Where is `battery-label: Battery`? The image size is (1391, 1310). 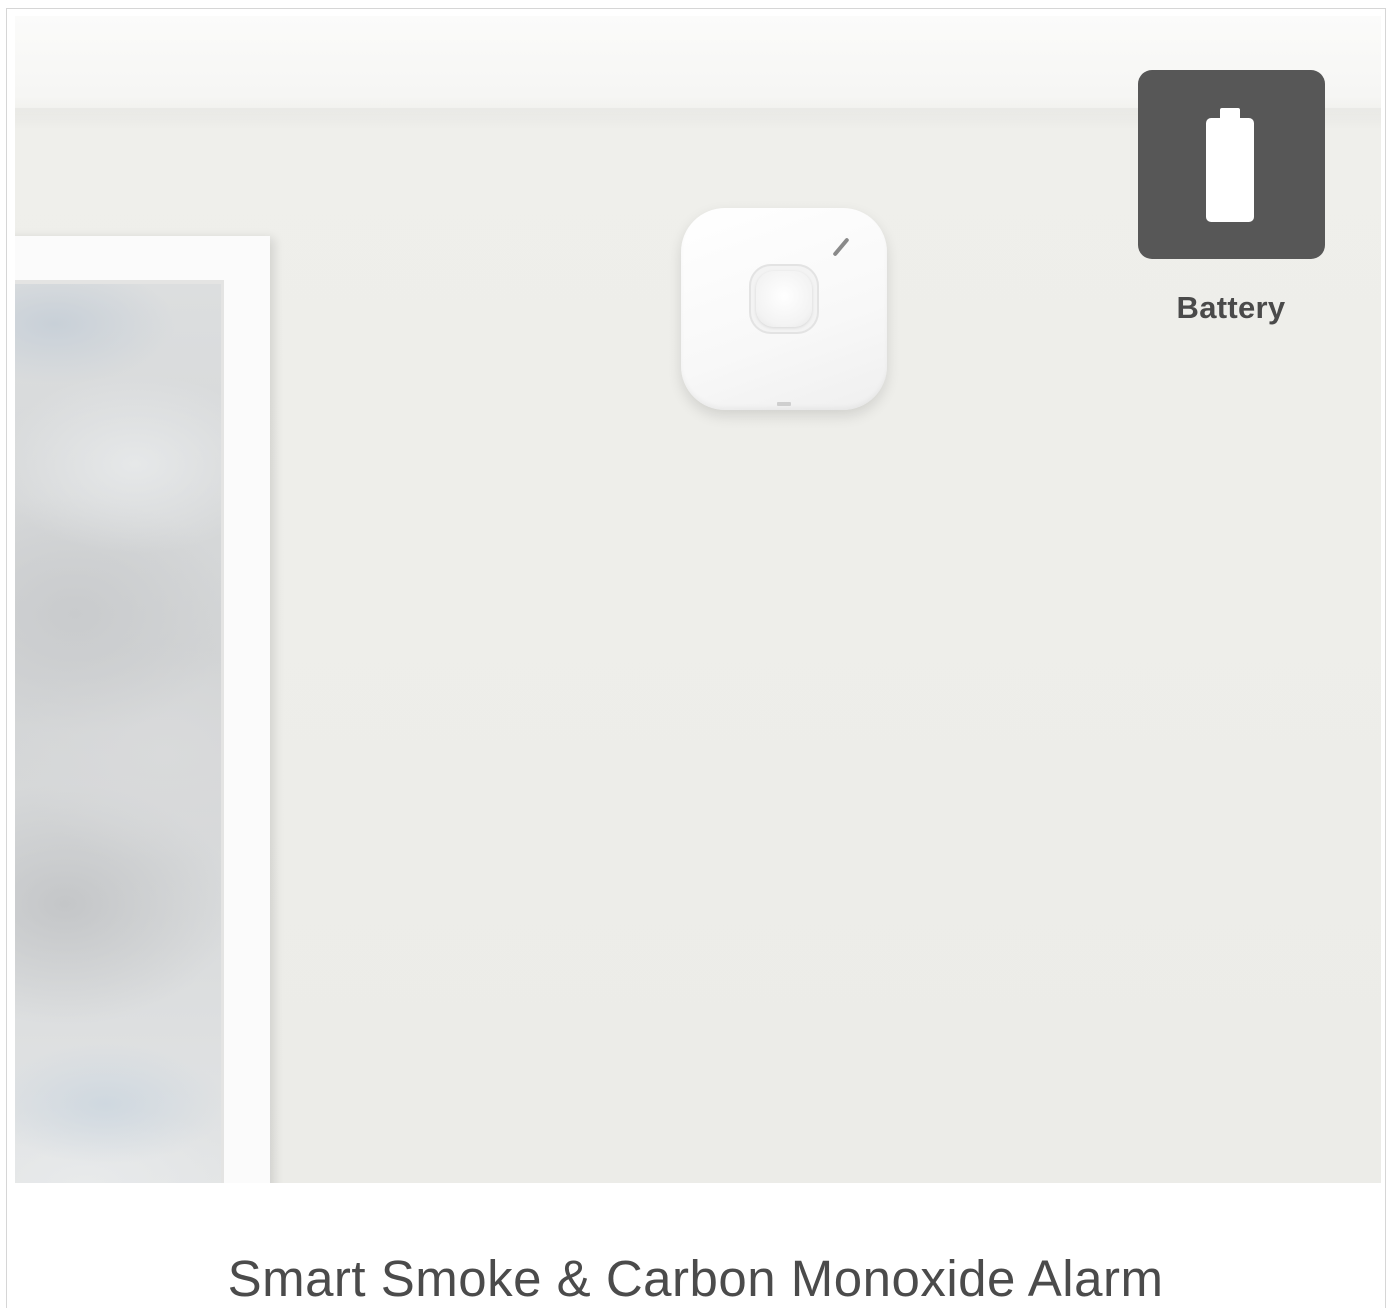
battery-label: Battery is located at coordinates (1231, 307).